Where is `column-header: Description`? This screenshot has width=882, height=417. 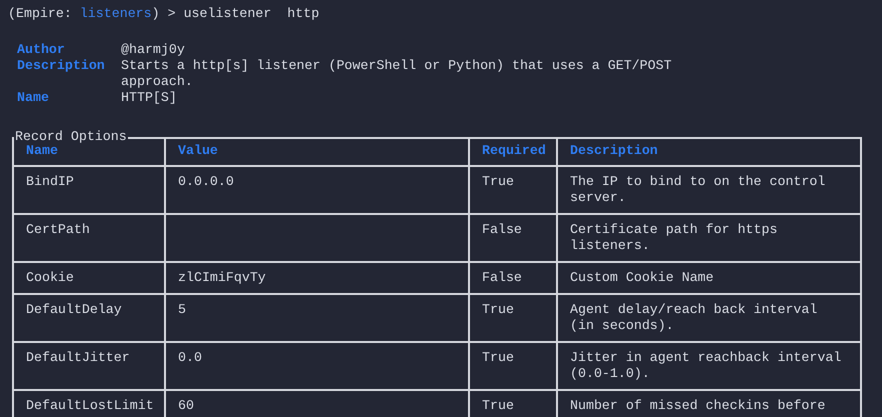 column-header: Description is located at coordinates (709, 152).